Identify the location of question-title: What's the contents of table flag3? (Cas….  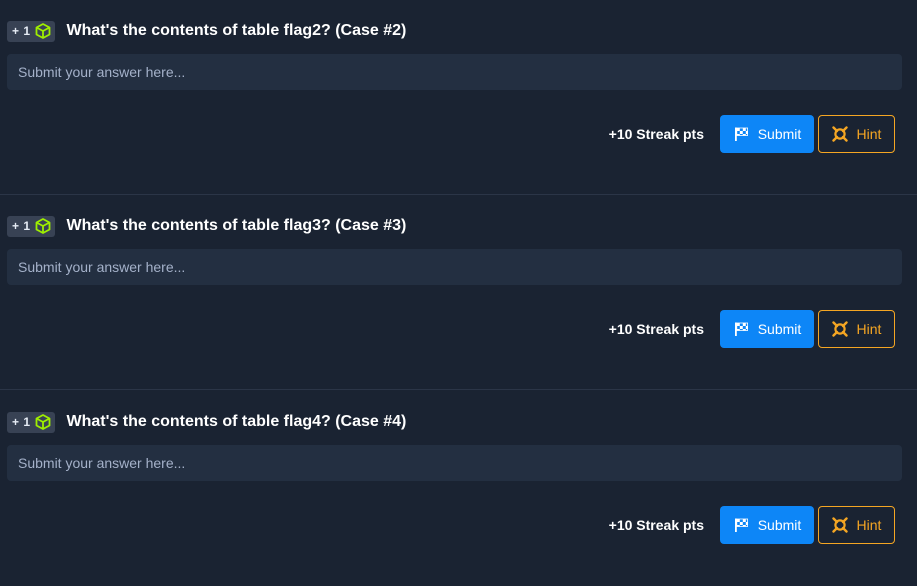
(236, 225).